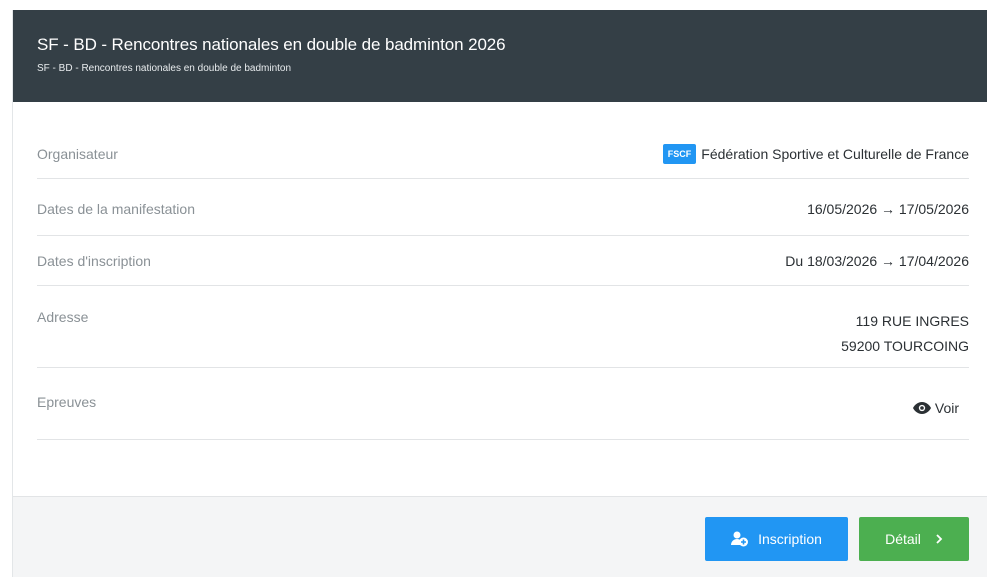  Describe the element at coordinates (116, 209) in the screenshot. I see `dates-manifestation-label: Dates de la manifestation` at that location.